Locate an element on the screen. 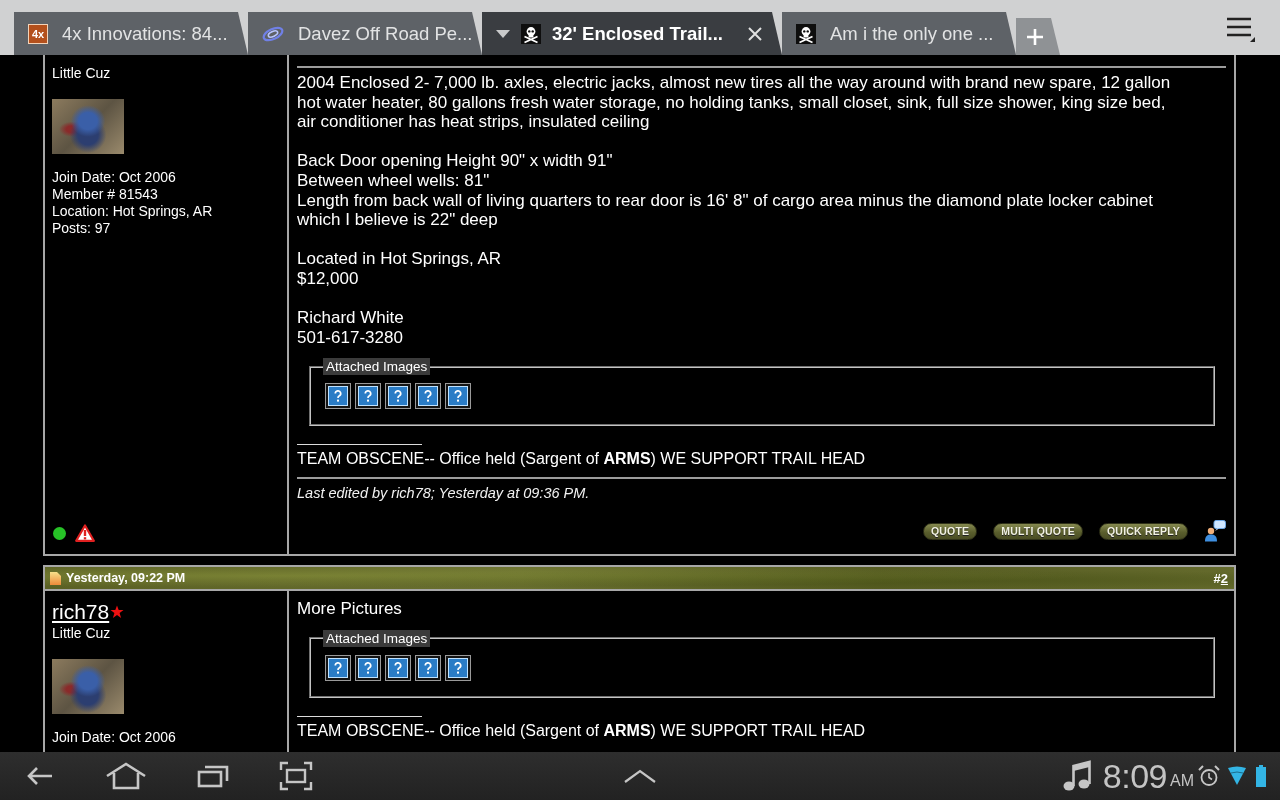 The width and height of the screenshot is (1280, 800). user-stat: Location: Hot Springs, AR is located at coordinates (133, 211).